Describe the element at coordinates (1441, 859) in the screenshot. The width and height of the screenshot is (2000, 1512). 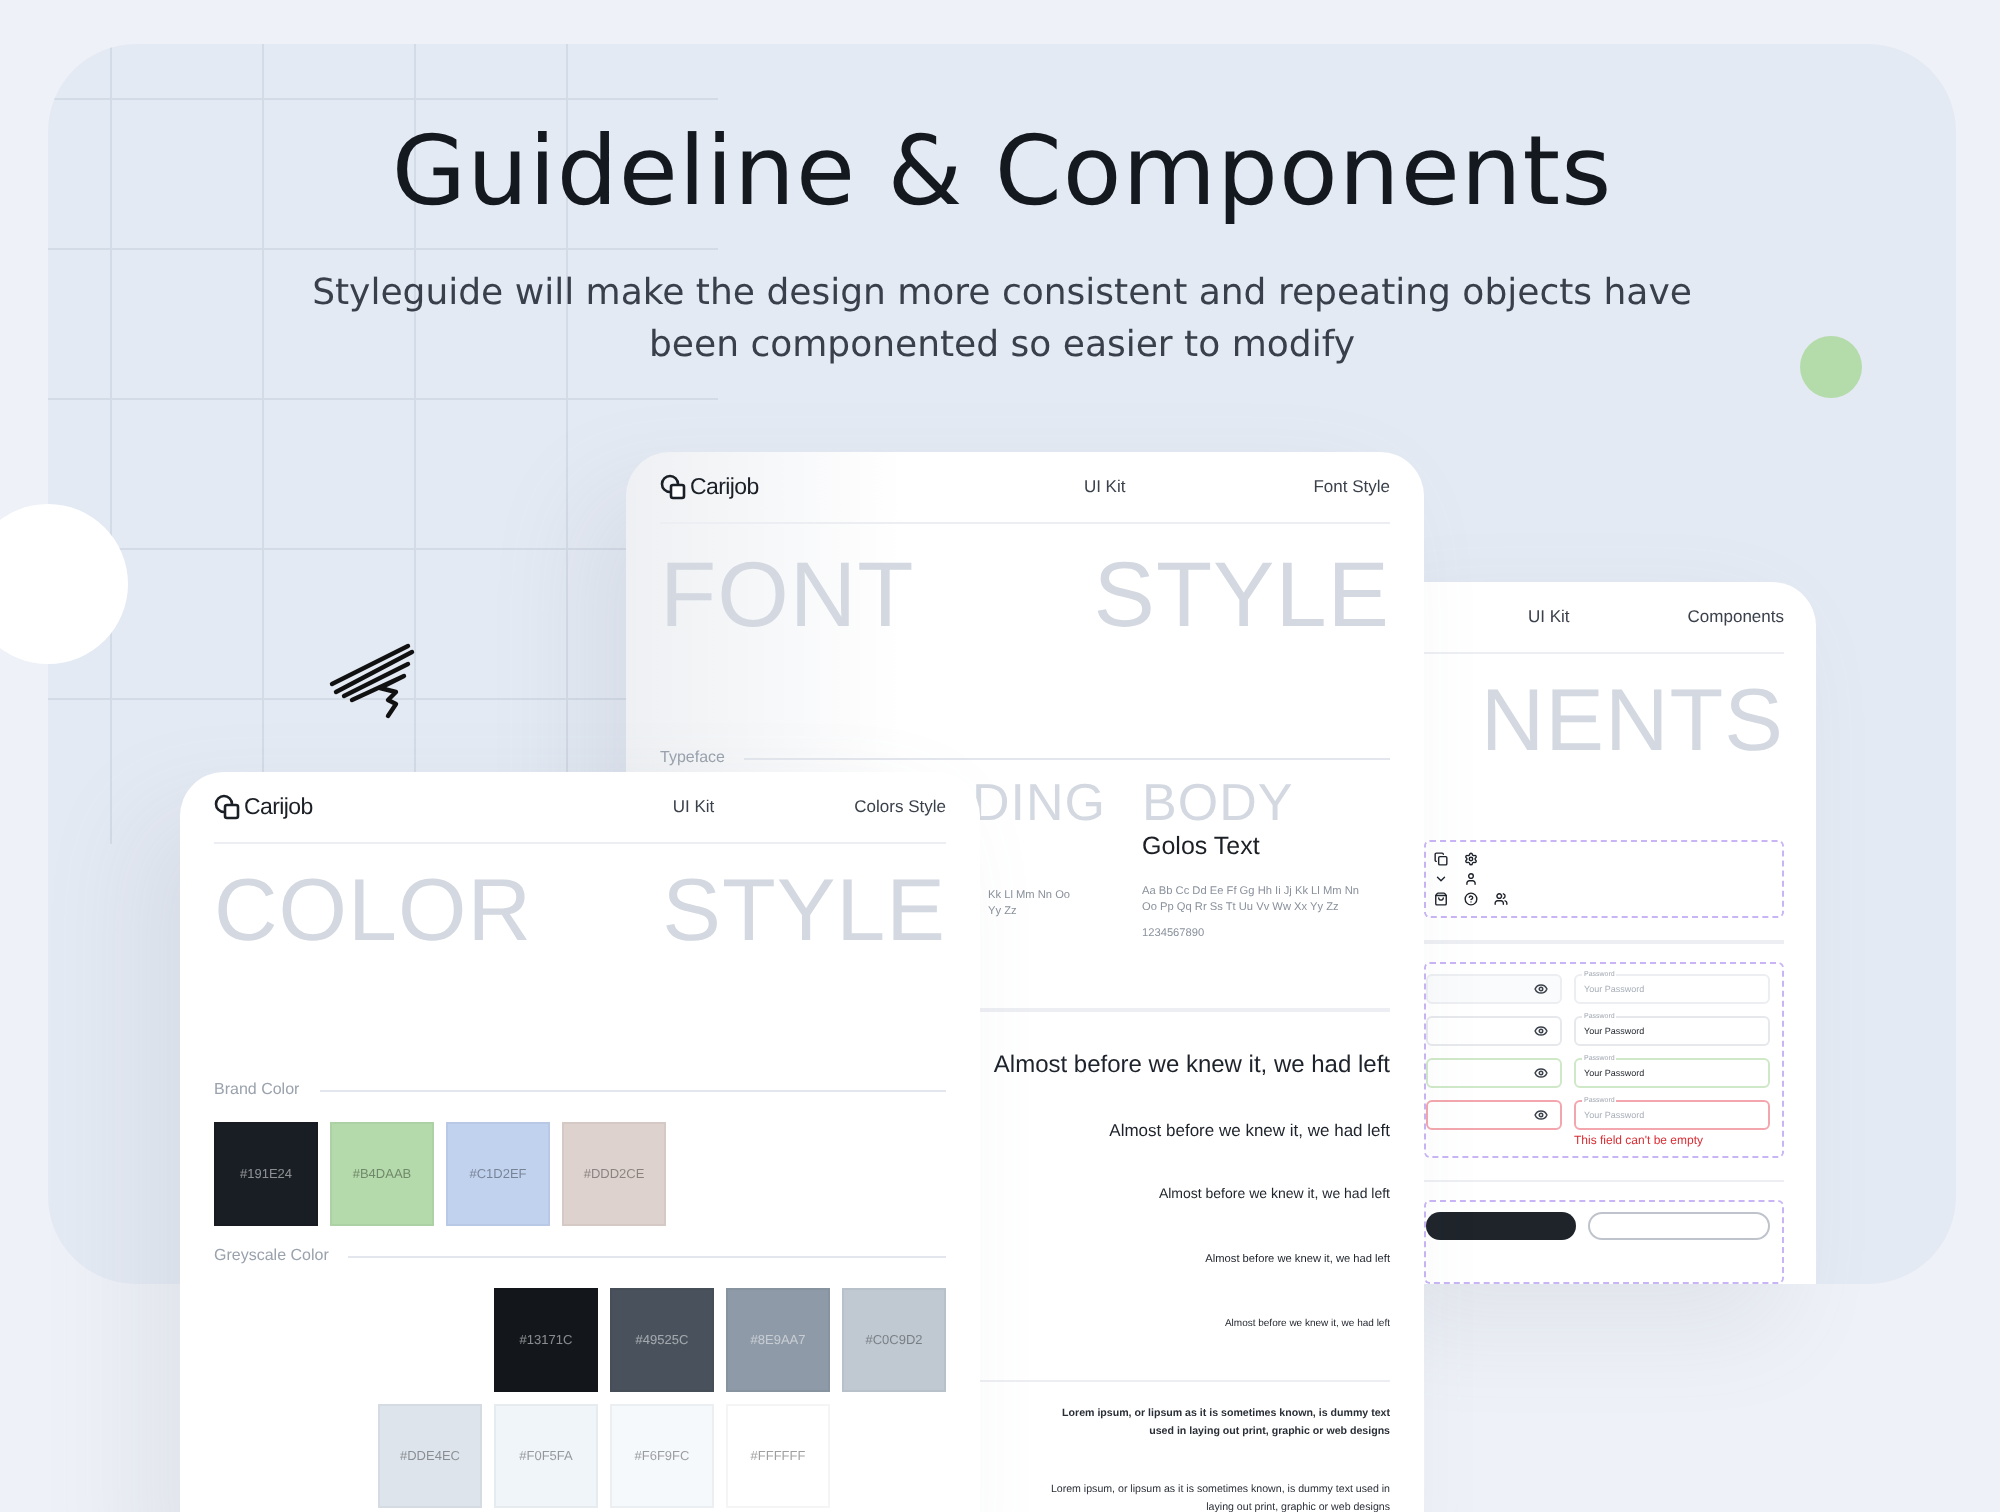
I see `copy-icon` at that location.